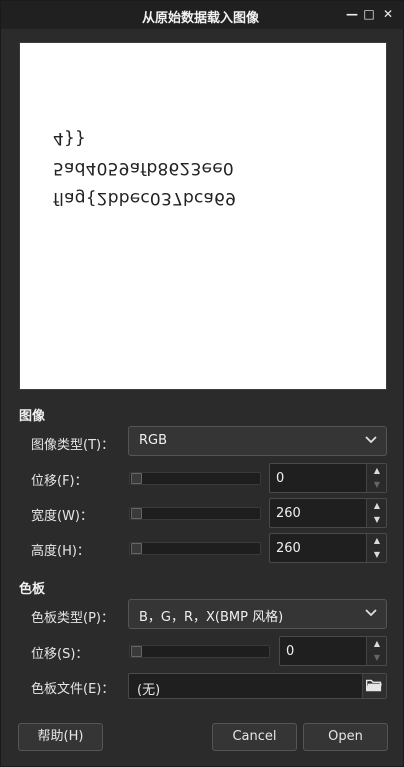 The width and height of the screenshot is (404, 767). What do you see at coordinates (257, 686) in the screenshot?
I see `palette-file-chooser: (无)` at bounding box center [257, 686].